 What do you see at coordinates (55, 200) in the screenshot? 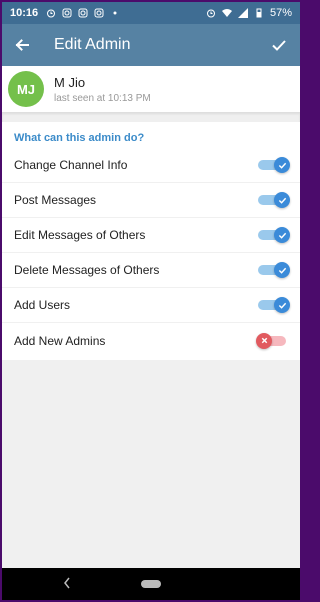
I see `permission-label: Post Messages` at bounding box center [55, 200].